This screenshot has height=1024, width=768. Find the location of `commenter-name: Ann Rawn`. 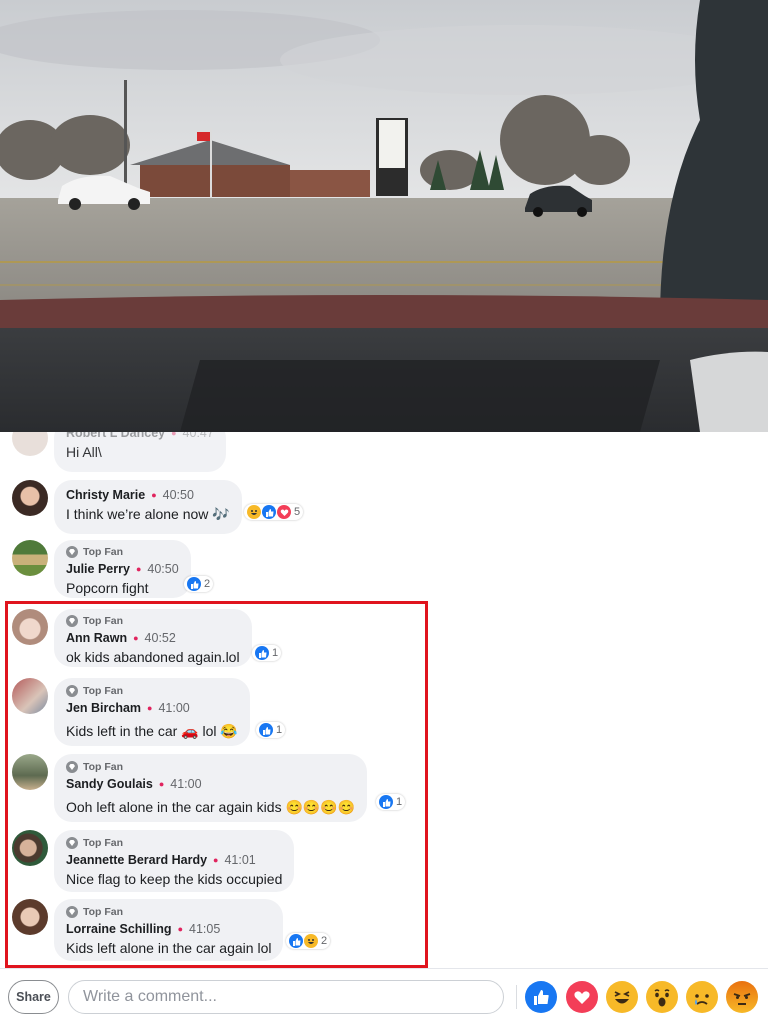

commenter-name: Ann Rawn is located at coordinates (96, 638).